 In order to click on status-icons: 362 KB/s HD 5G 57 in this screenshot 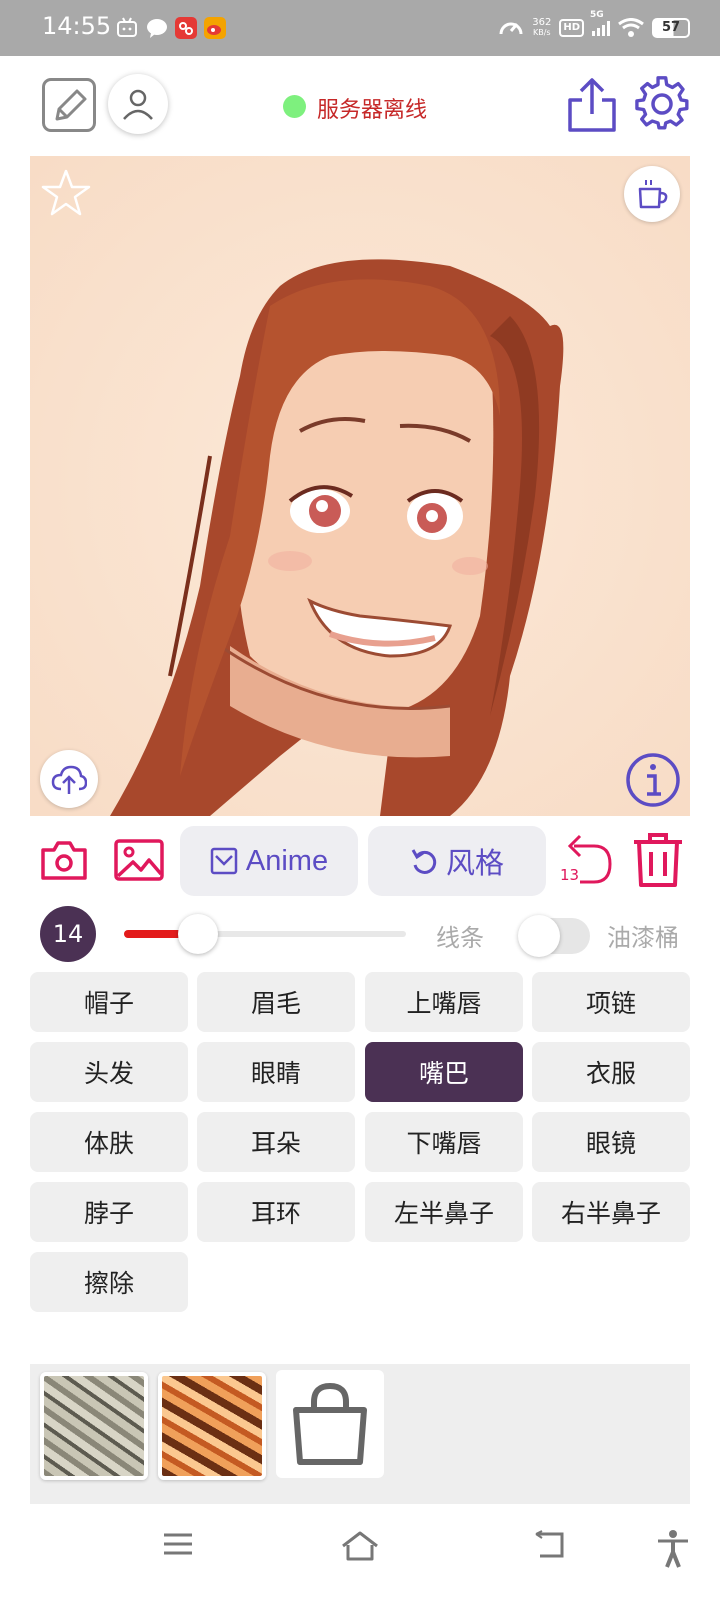, I will do `click(594, 26)`.